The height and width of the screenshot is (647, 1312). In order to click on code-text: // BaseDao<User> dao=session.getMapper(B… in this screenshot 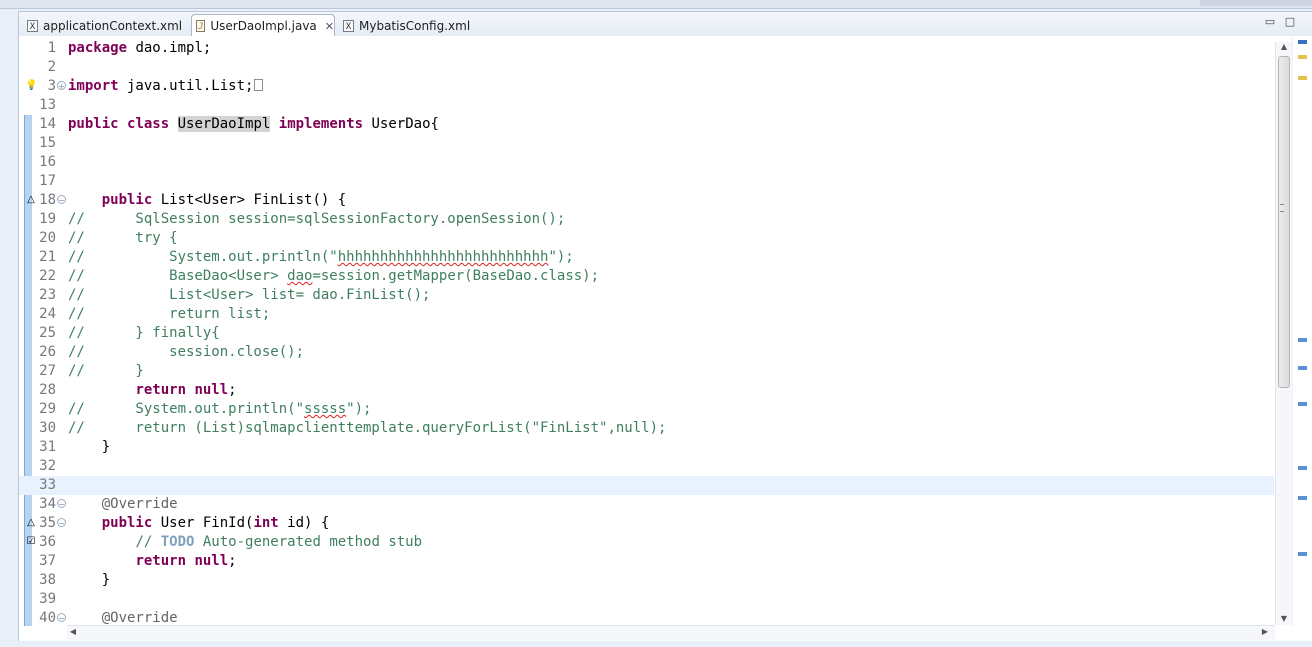, I will do `click(333, 276)`.